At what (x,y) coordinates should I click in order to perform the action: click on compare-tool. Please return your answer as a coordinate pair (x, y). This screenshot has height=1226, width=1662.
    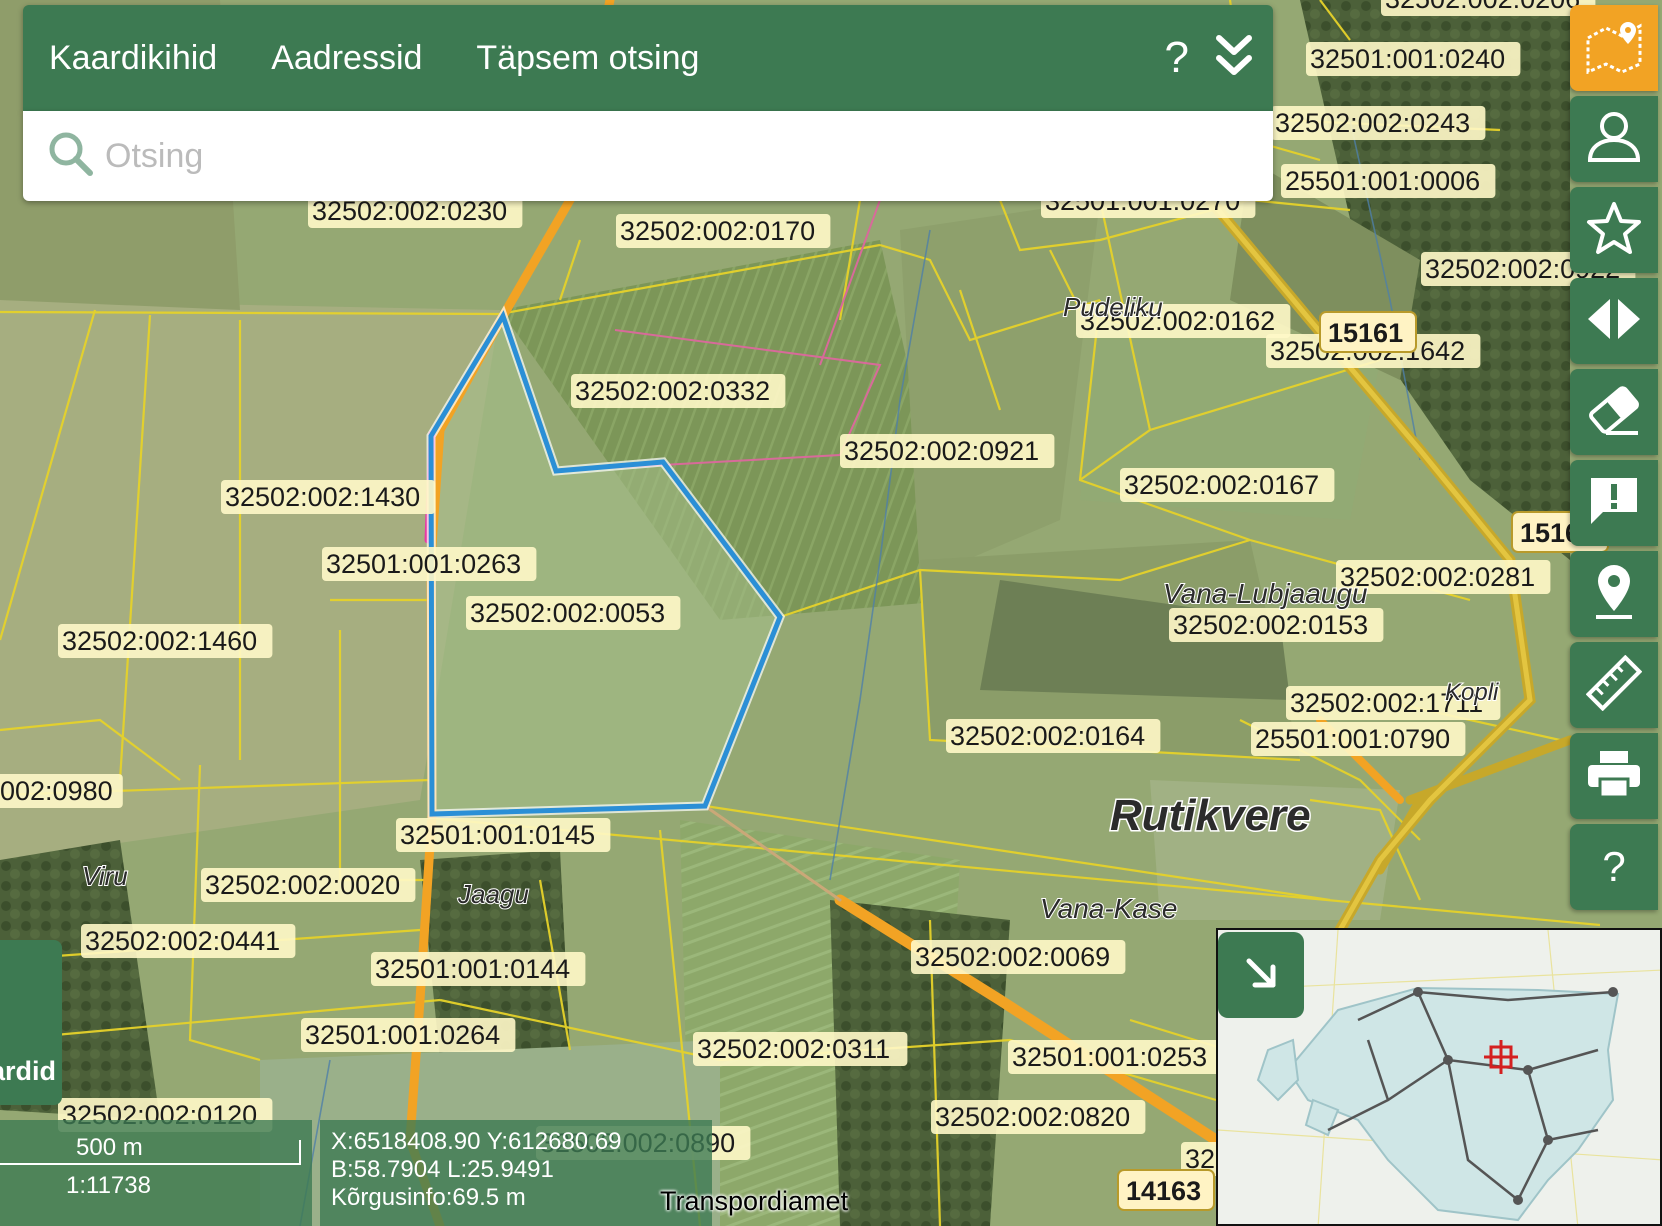
    Looking at the image, I should click on (1614, 321).